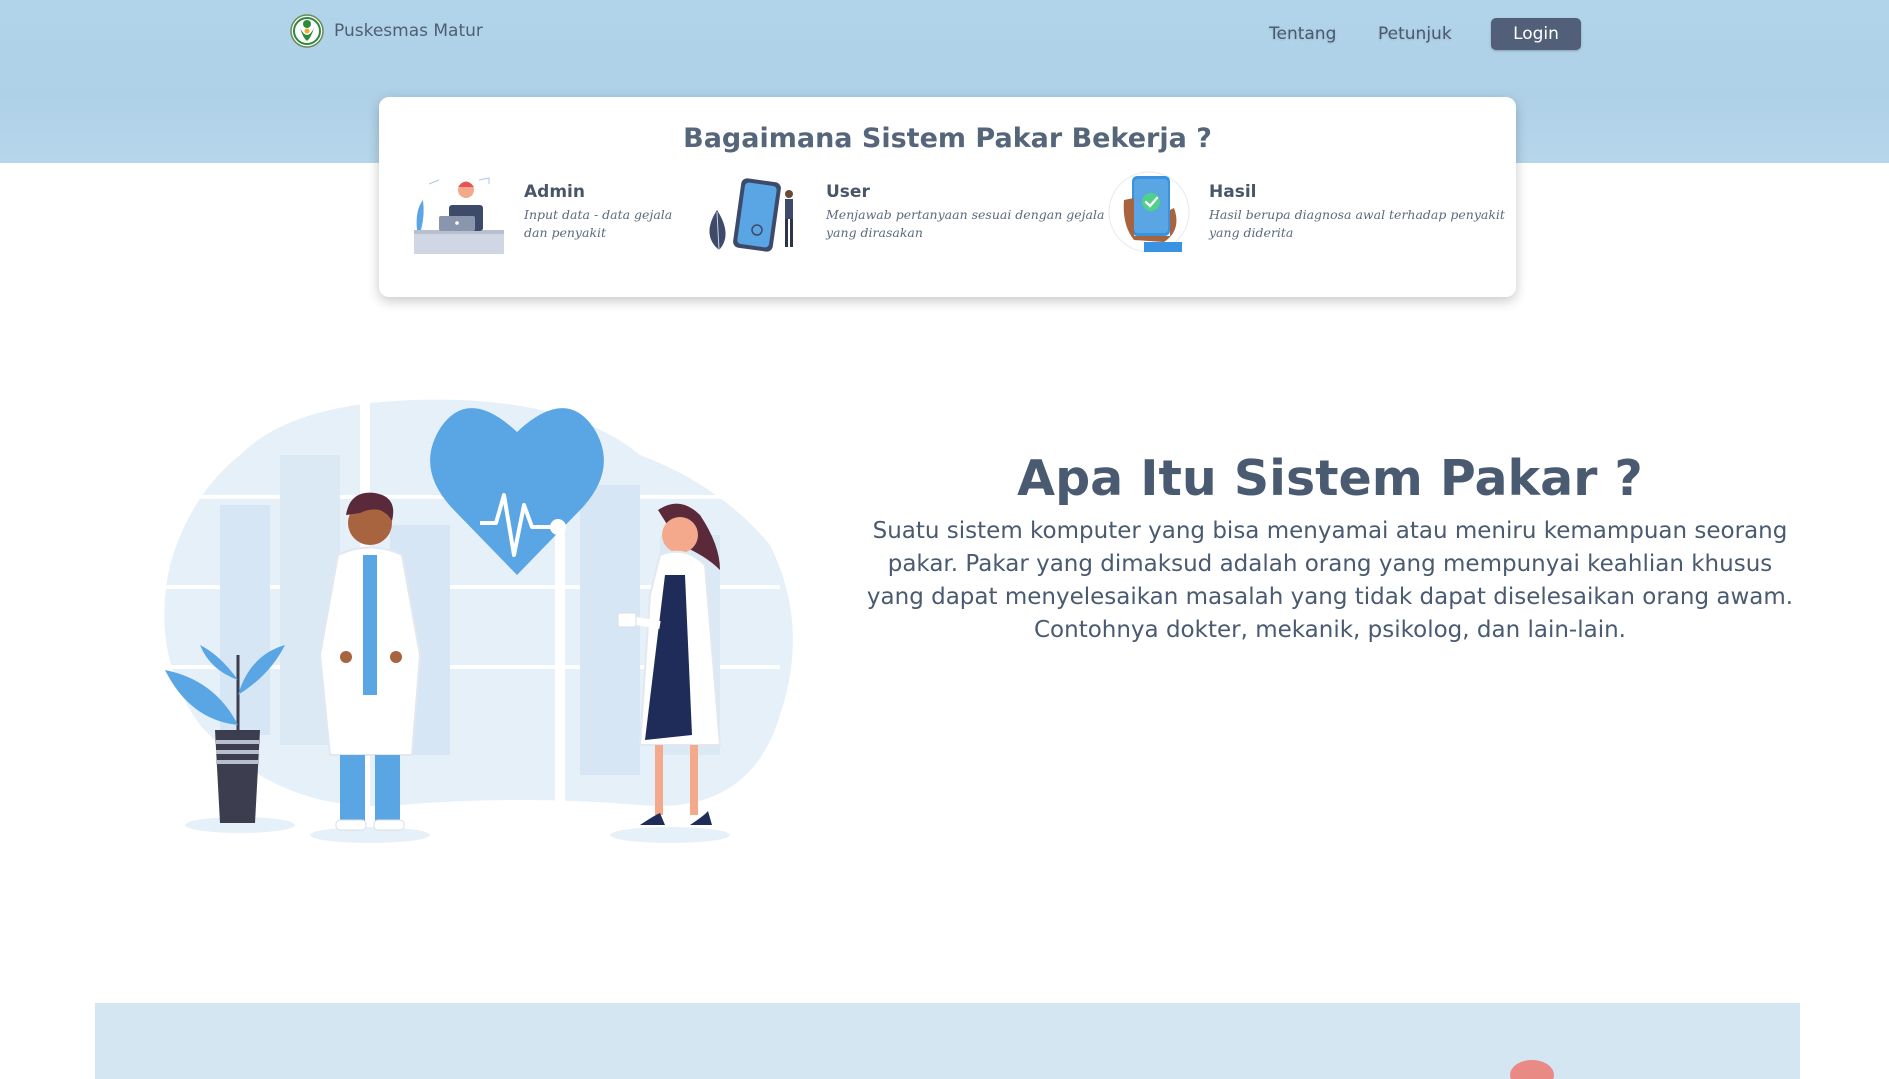 Image resolution: width=1889 pixels, height=1079 pixels. I want to click on doctors-heart-illustration, so click(476, 619).